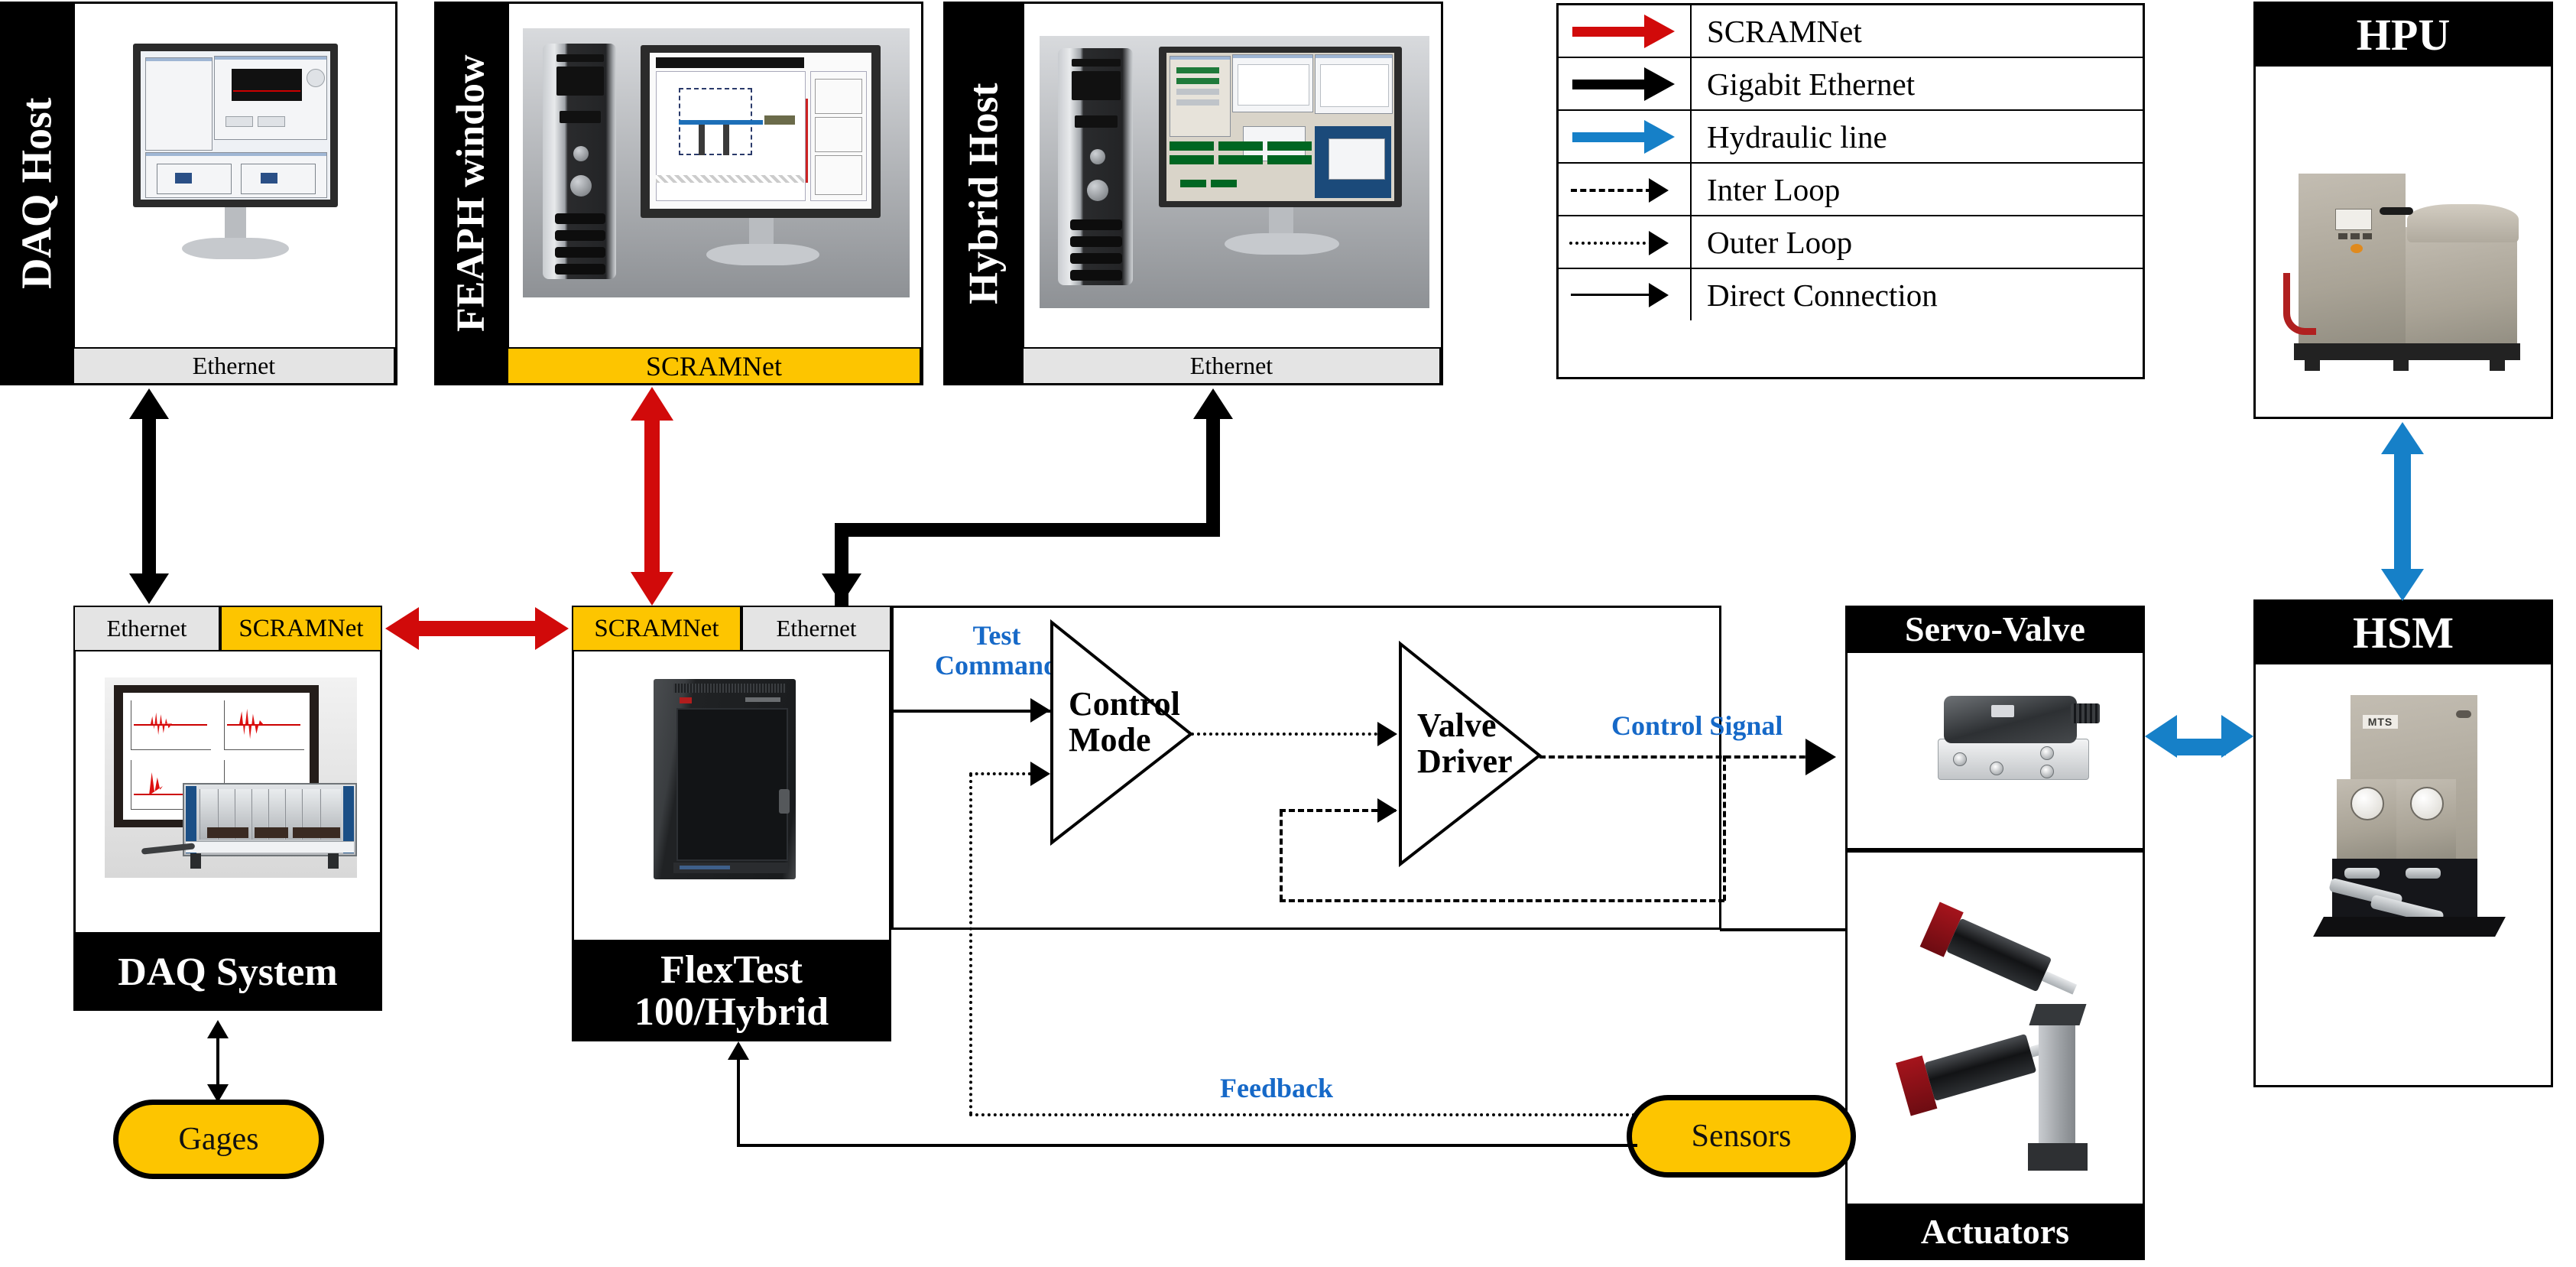 This screenshot has height=1267, width=2576. I want to click on connector-servo-valve-to-hsm, so click(2200, 747).